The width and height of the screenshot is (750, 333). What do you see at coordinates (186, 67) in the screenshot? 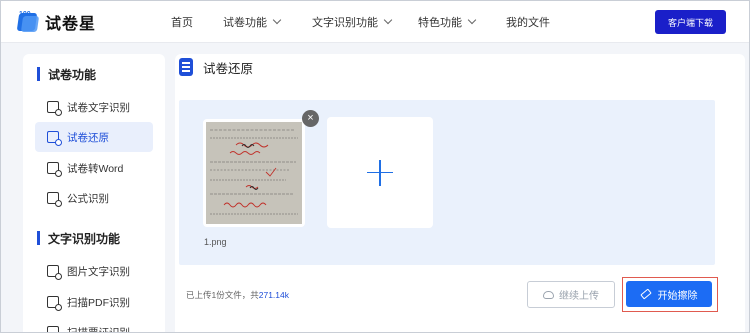
I see `document-icon` at bounding box center [186, 67].